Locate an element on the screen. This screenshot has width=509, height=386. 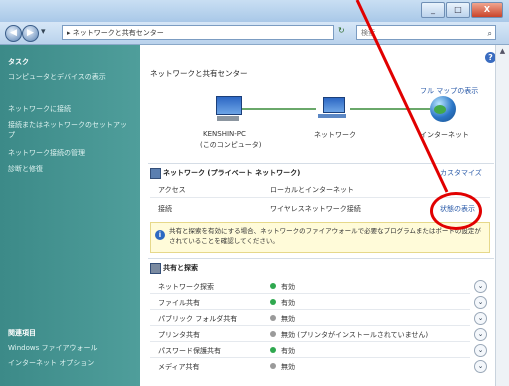
annotation-circle is located at coordinates (456, 211).